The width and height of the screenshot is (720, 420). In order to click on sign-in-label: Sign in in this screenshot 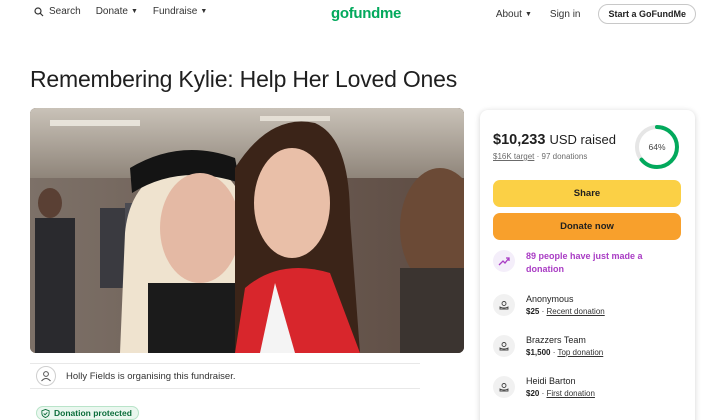, I will do `click(565, 14)`.